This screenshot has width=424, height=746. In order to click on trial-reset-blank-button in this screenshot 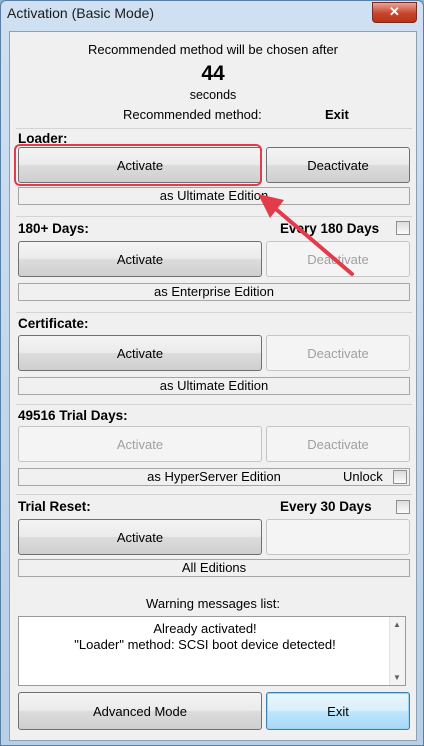, I will do `click(338, 537)`.